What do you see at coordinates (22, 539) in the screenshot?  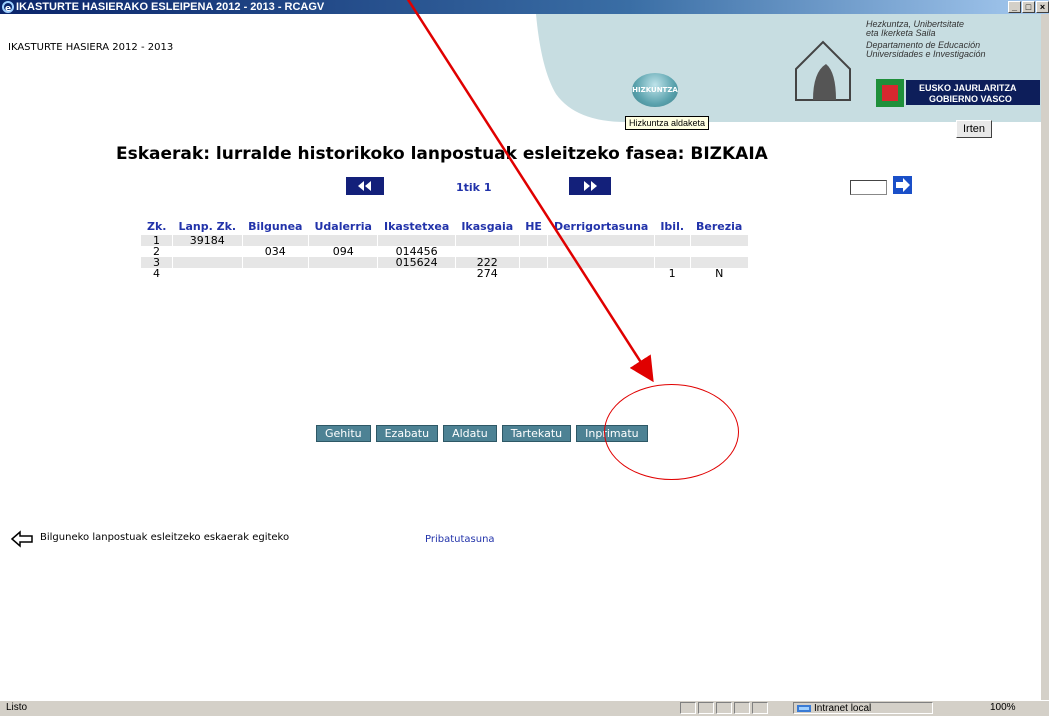 I see `back-arrow-icon` at bounding box center [22, 539].